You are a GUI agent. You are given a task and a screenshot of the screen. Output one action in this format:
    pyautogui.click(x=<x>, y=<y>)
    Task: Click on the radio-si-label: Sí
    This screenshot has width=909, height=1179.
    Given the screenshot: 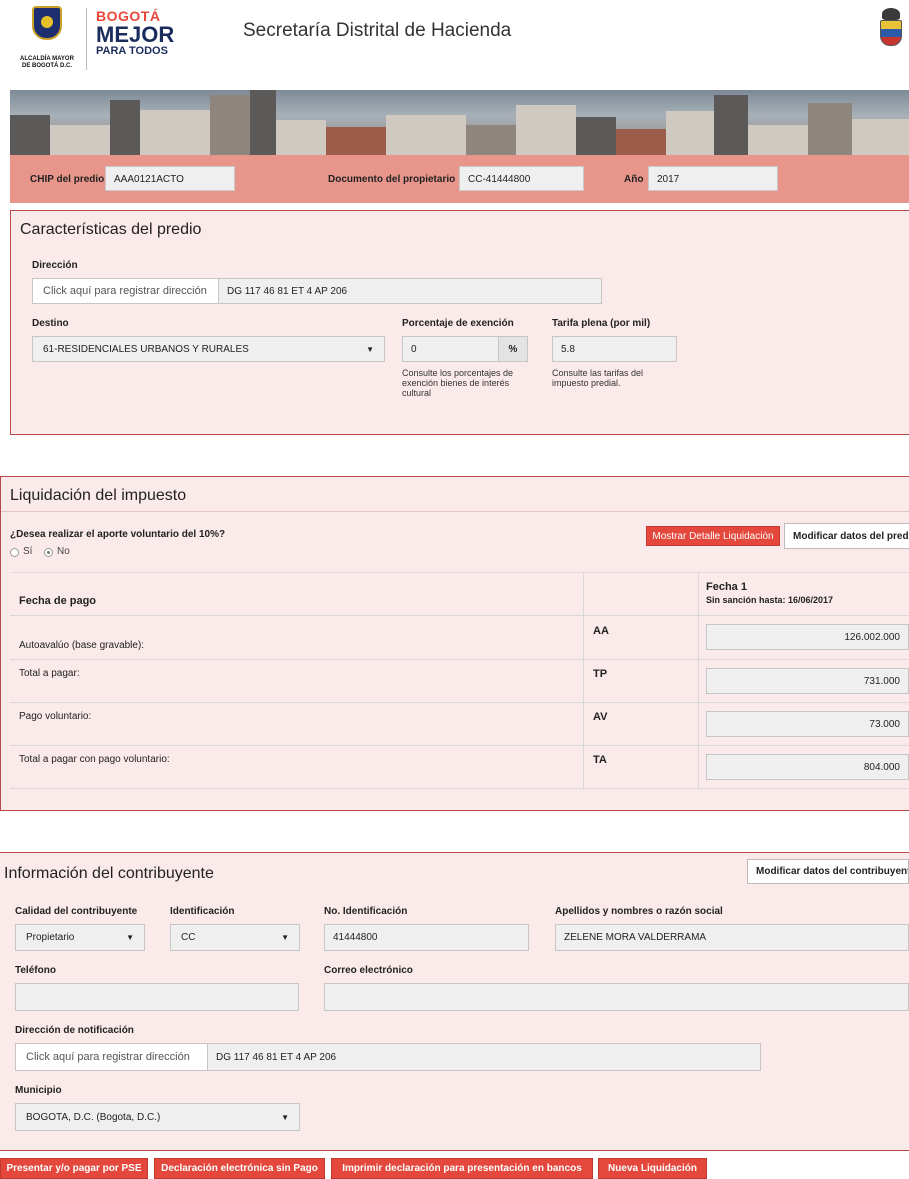 What is the action you would take?
    pyautogui.click(x=28, y=551)
    